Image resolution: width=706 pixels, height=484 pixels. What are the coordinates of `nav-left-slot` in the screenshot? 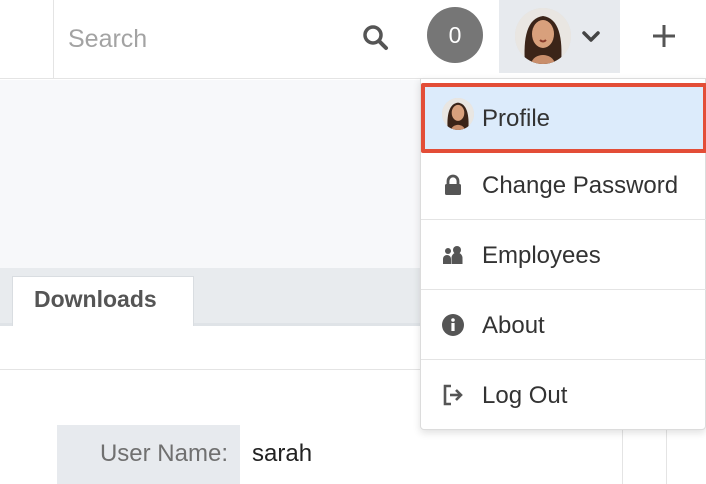 It's located at (27, 39).